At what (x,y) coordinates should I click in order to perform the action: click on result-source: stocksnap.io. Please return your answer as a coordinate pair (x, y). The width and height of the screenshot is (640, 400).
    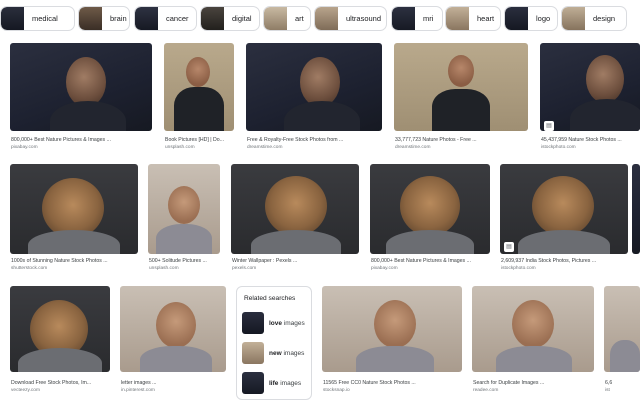
    Looking at the image, I should click on (336, 390).